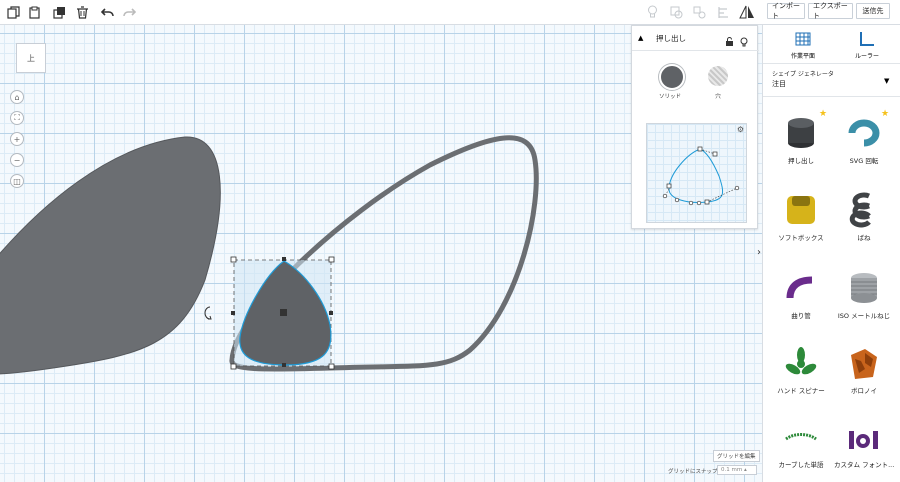 This screenshot has width=900, height=482. What do you see at coordinates (207, 313) in the screenshot?
I see `rotate-handle-icon` at bounding box center [207, 313].